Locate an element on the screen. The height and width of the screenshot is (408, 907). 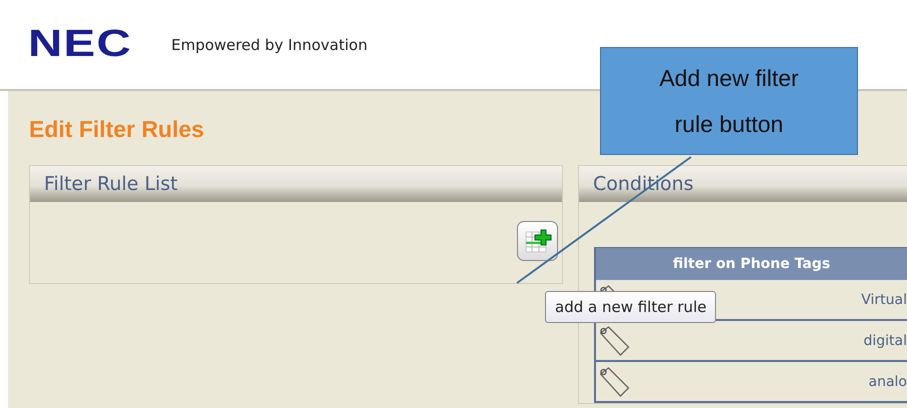
nec-logo: NEC is located at coordinates (80, 44).